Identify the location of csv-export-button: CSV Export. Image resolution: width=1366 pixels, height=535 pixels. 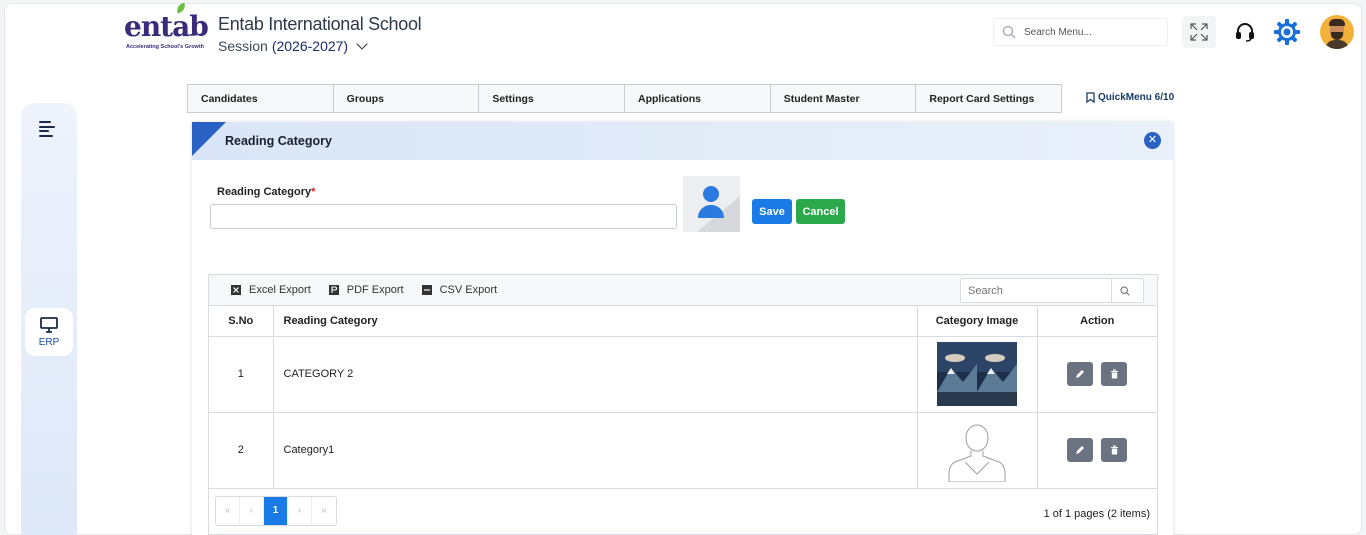
(459, 290).